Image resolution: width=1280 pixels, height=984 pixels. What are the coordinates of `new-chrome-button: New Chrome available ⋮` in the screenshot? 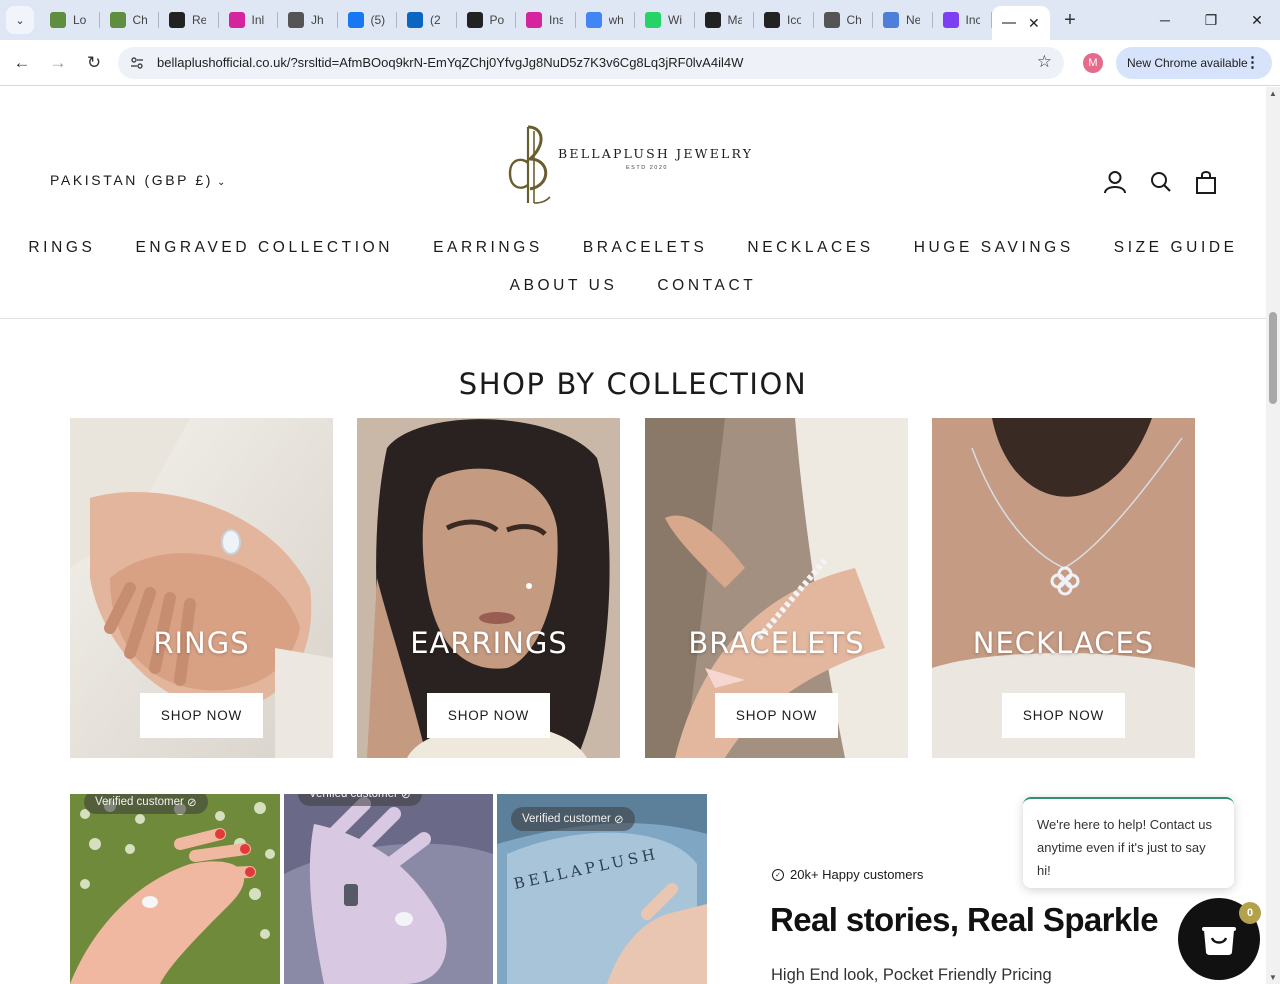 It's located at (1194, 63).